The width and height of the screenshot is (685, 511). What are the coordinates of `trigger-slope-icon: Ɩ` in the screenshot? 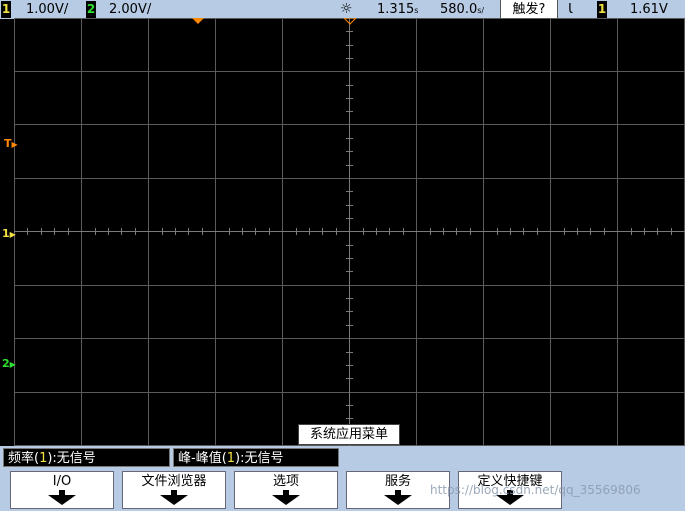 It's located at (570, 9).